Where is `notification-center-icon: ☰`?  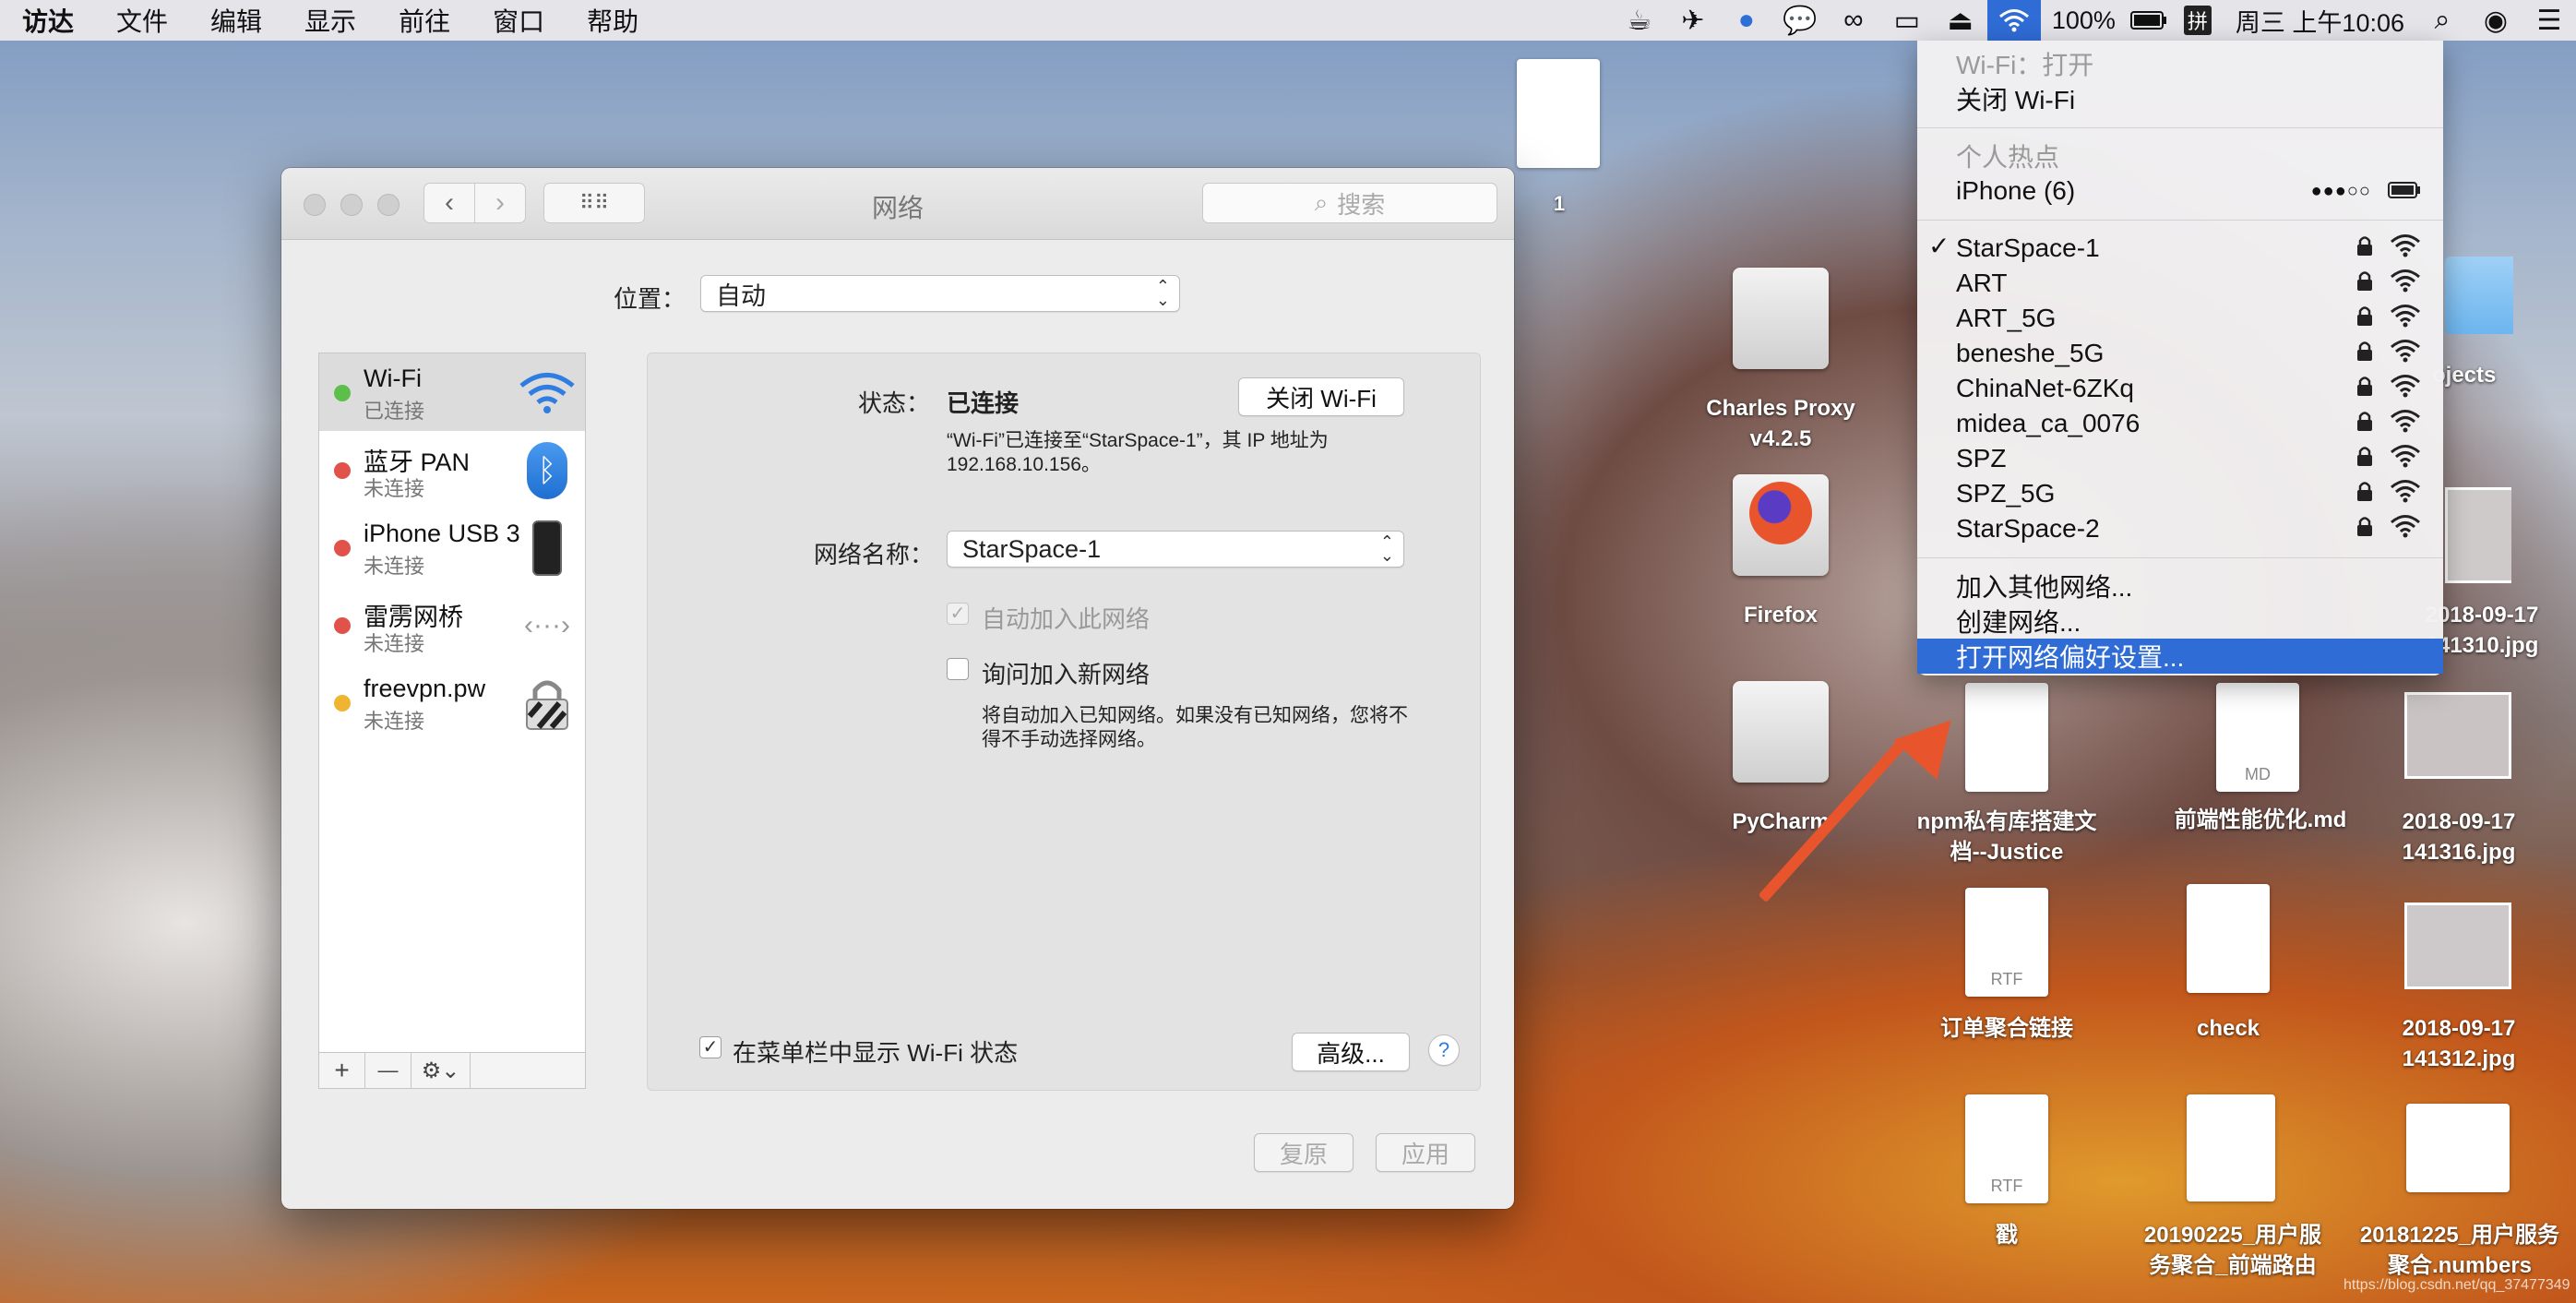
notification-center-icon: ☰ is located at coordinates (2549, 20).